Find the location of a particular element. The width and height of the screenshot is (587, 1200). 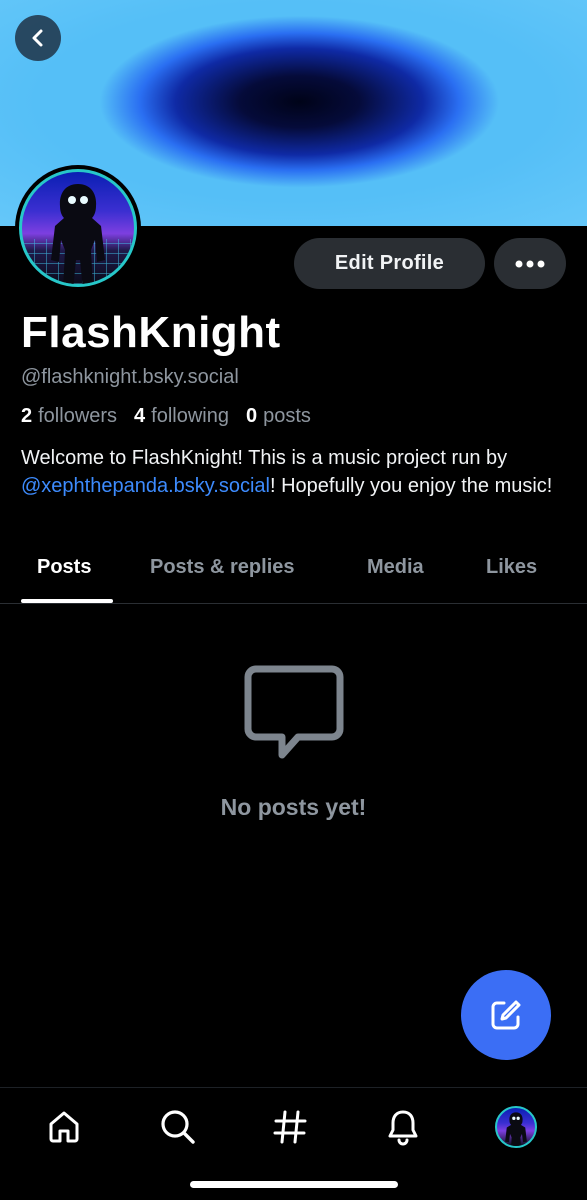

tab-posts-and-replies: Posts & replies is located at coordinates (222, 567).